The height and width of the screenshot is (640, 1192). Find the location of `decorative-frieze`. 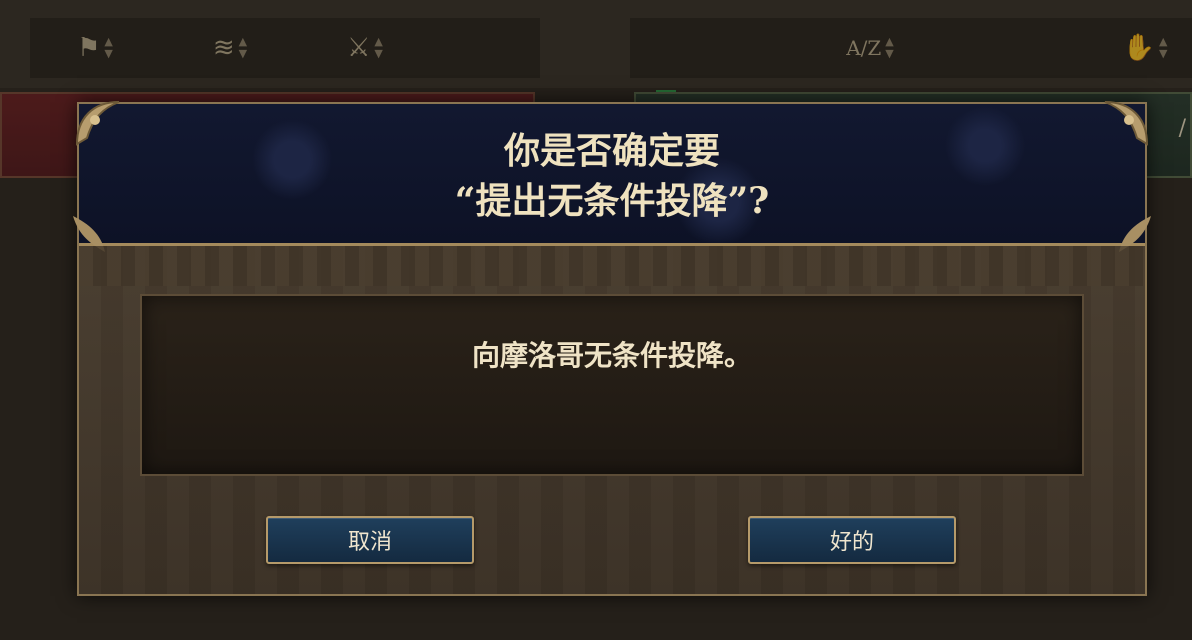

decorative-frieze is located at coordinates (612, 266).